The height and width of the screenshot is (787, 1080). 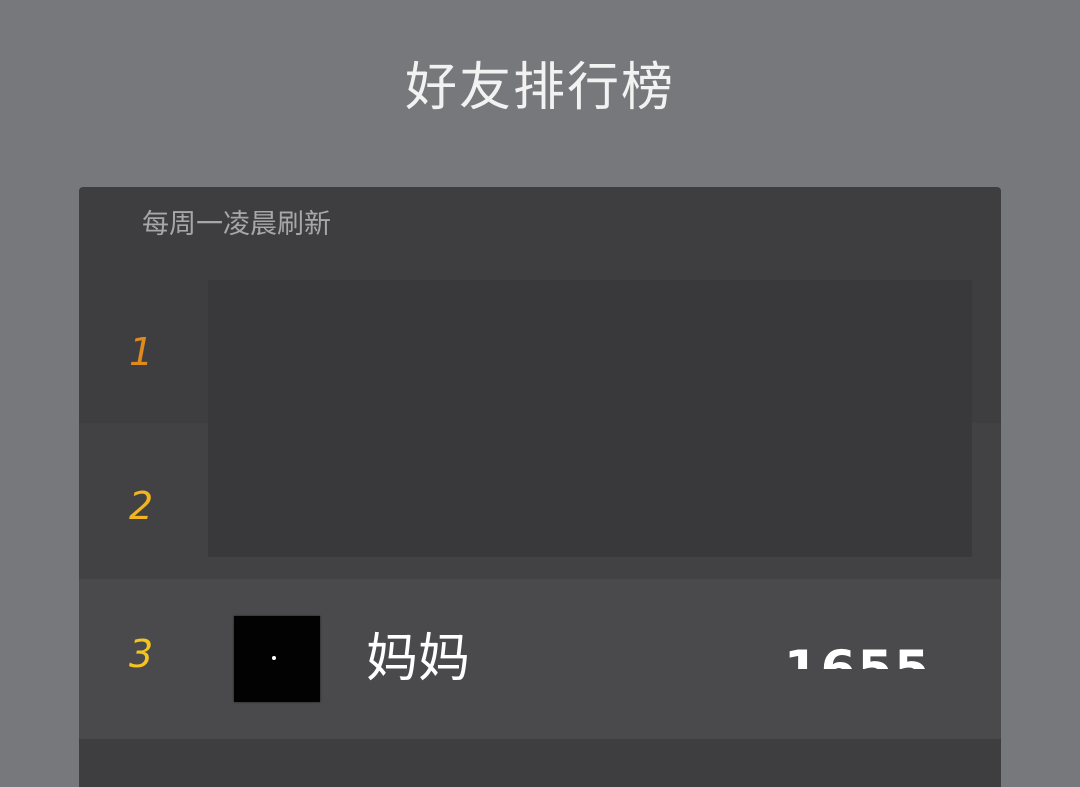 I want to click on page-title: 好友排行榜, so click(x=539, y=88).